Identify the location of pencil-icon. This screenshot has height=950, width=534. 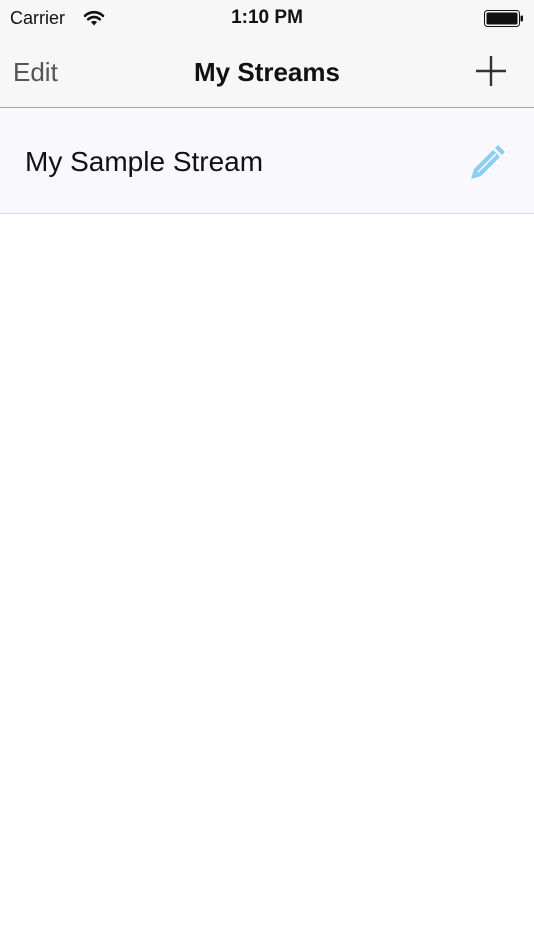
(487, 163).